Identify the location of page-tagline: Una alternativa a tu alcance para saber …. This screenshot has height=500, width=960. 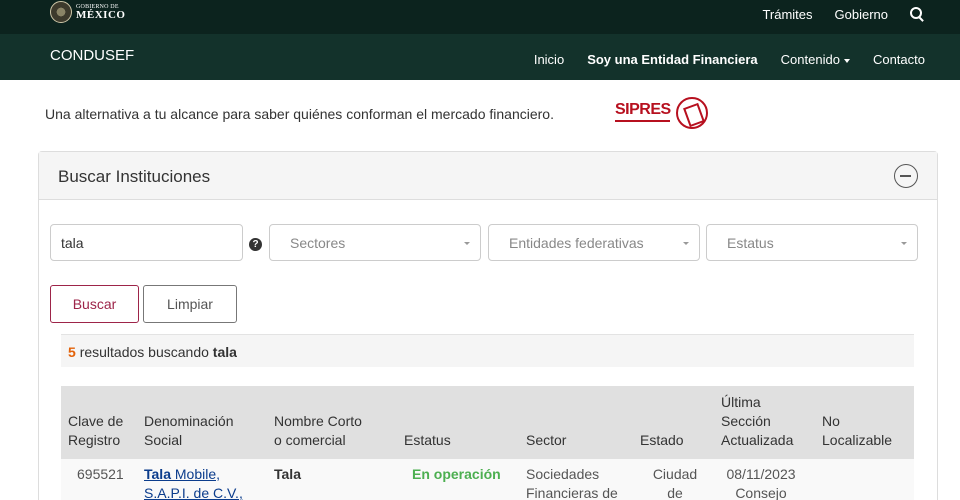
(299, 114).